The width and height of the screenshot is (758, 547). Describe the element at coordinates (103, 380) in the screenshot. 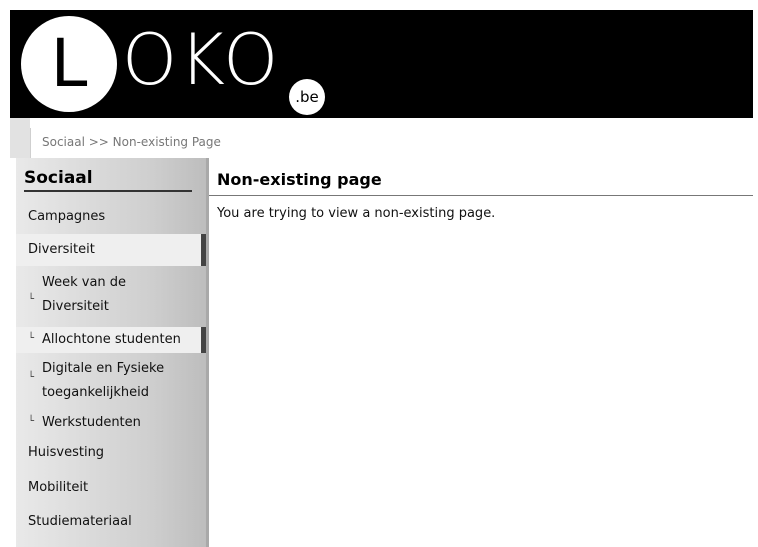

I see `sidebar-item-label: Digitale en Fysieke toegankelijkheid` at that location.